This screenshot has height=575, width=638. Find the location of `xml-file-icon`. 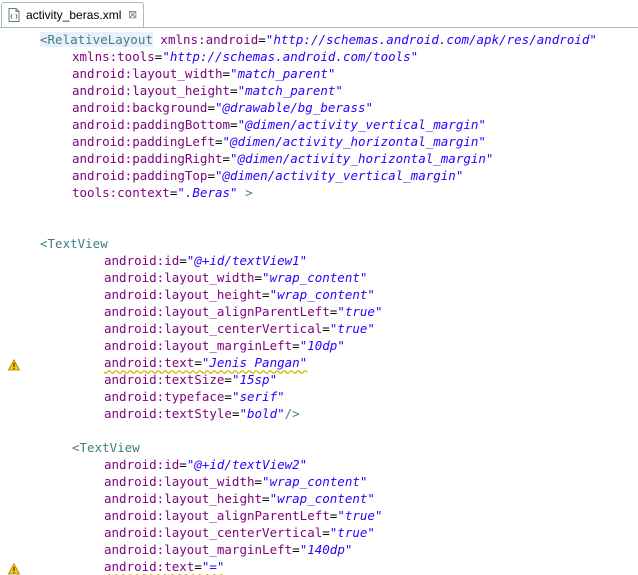

xml-file-icon is located at coordinates (14, 14).